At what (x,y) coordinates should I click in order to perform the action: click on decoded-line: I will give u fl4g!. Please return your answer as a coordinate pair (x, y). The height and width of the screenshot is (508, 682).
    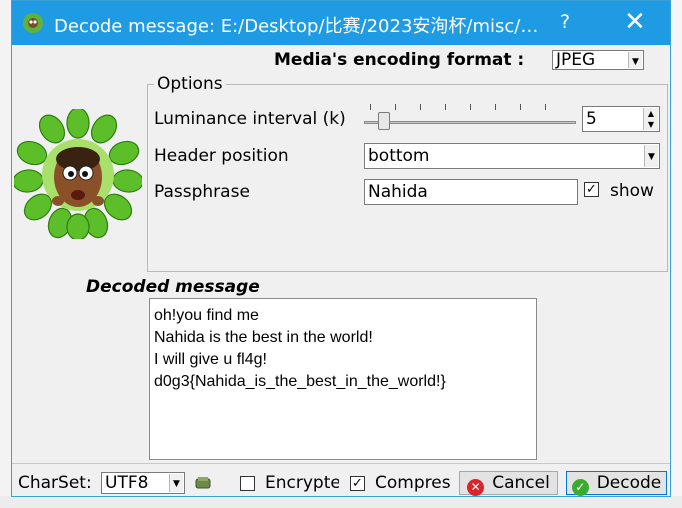
    Looking at the image, I should click on (210, 359).